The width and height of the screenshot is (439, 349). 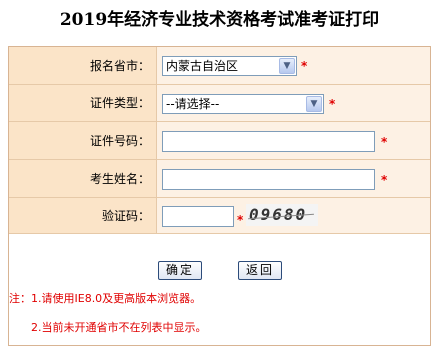 I want to click on back-button: 返回, so click(x=260, y=270).